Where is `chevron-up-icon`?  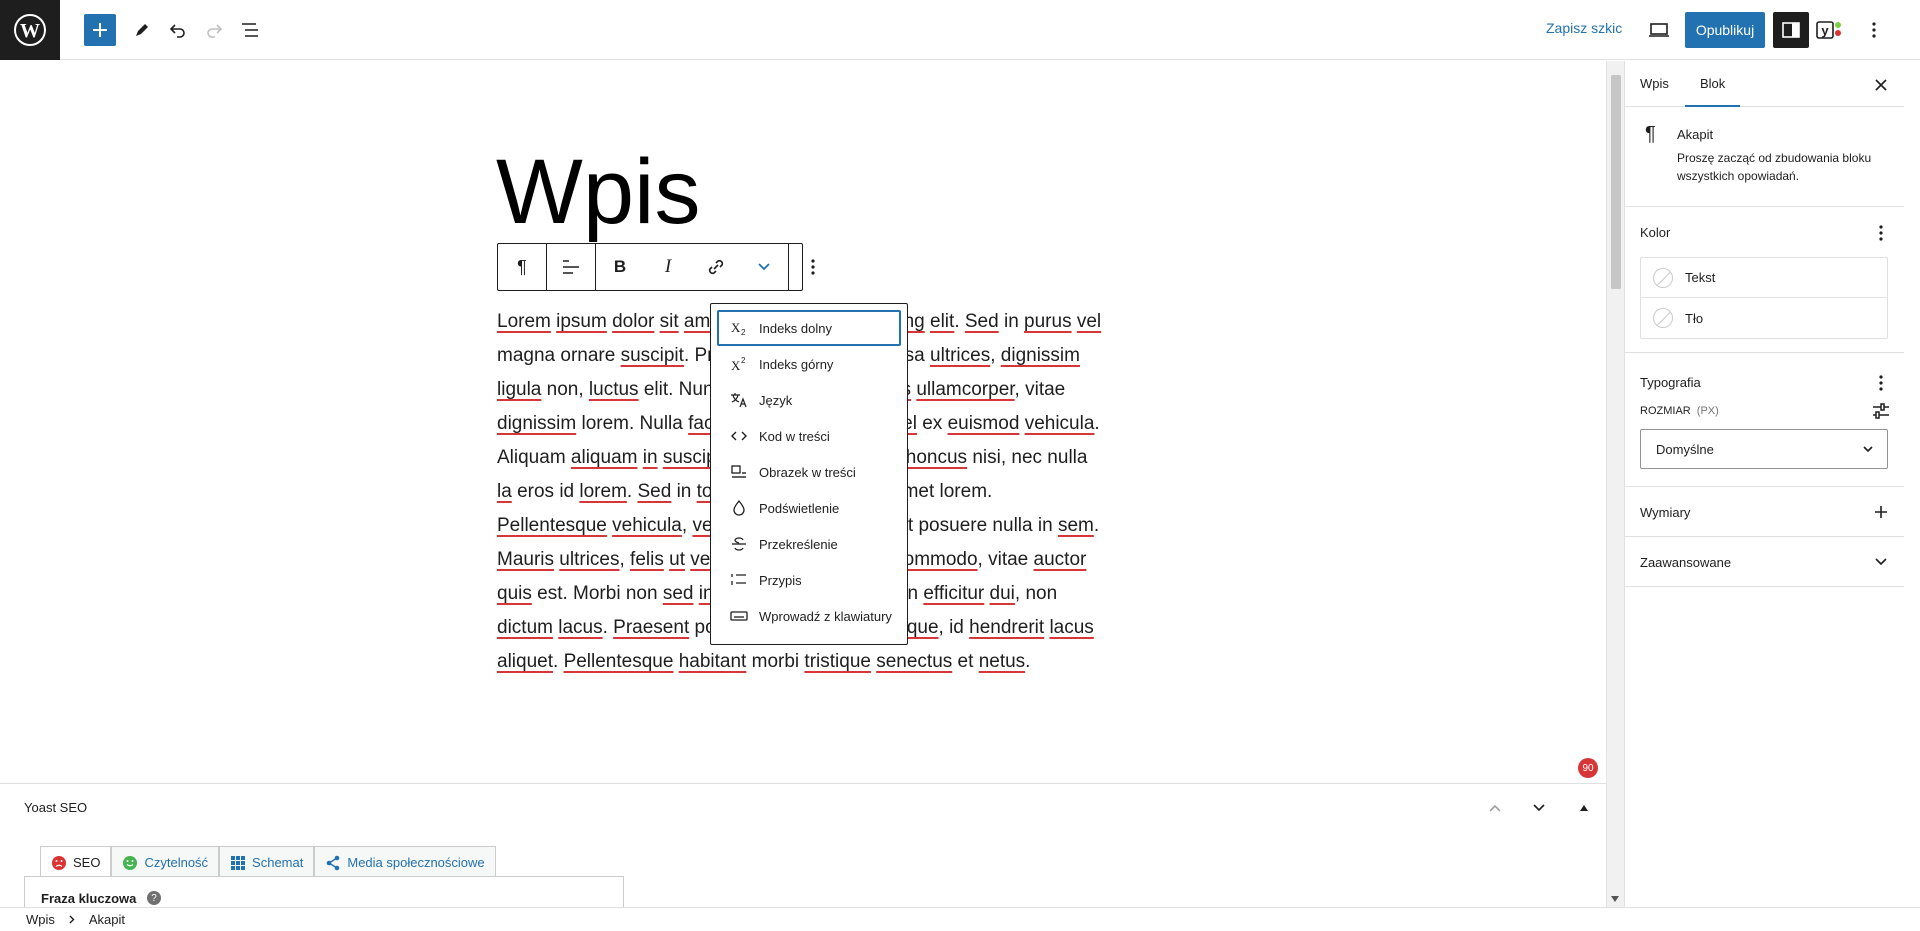
chevron-up-icon is located at coordinates (1495, 808).